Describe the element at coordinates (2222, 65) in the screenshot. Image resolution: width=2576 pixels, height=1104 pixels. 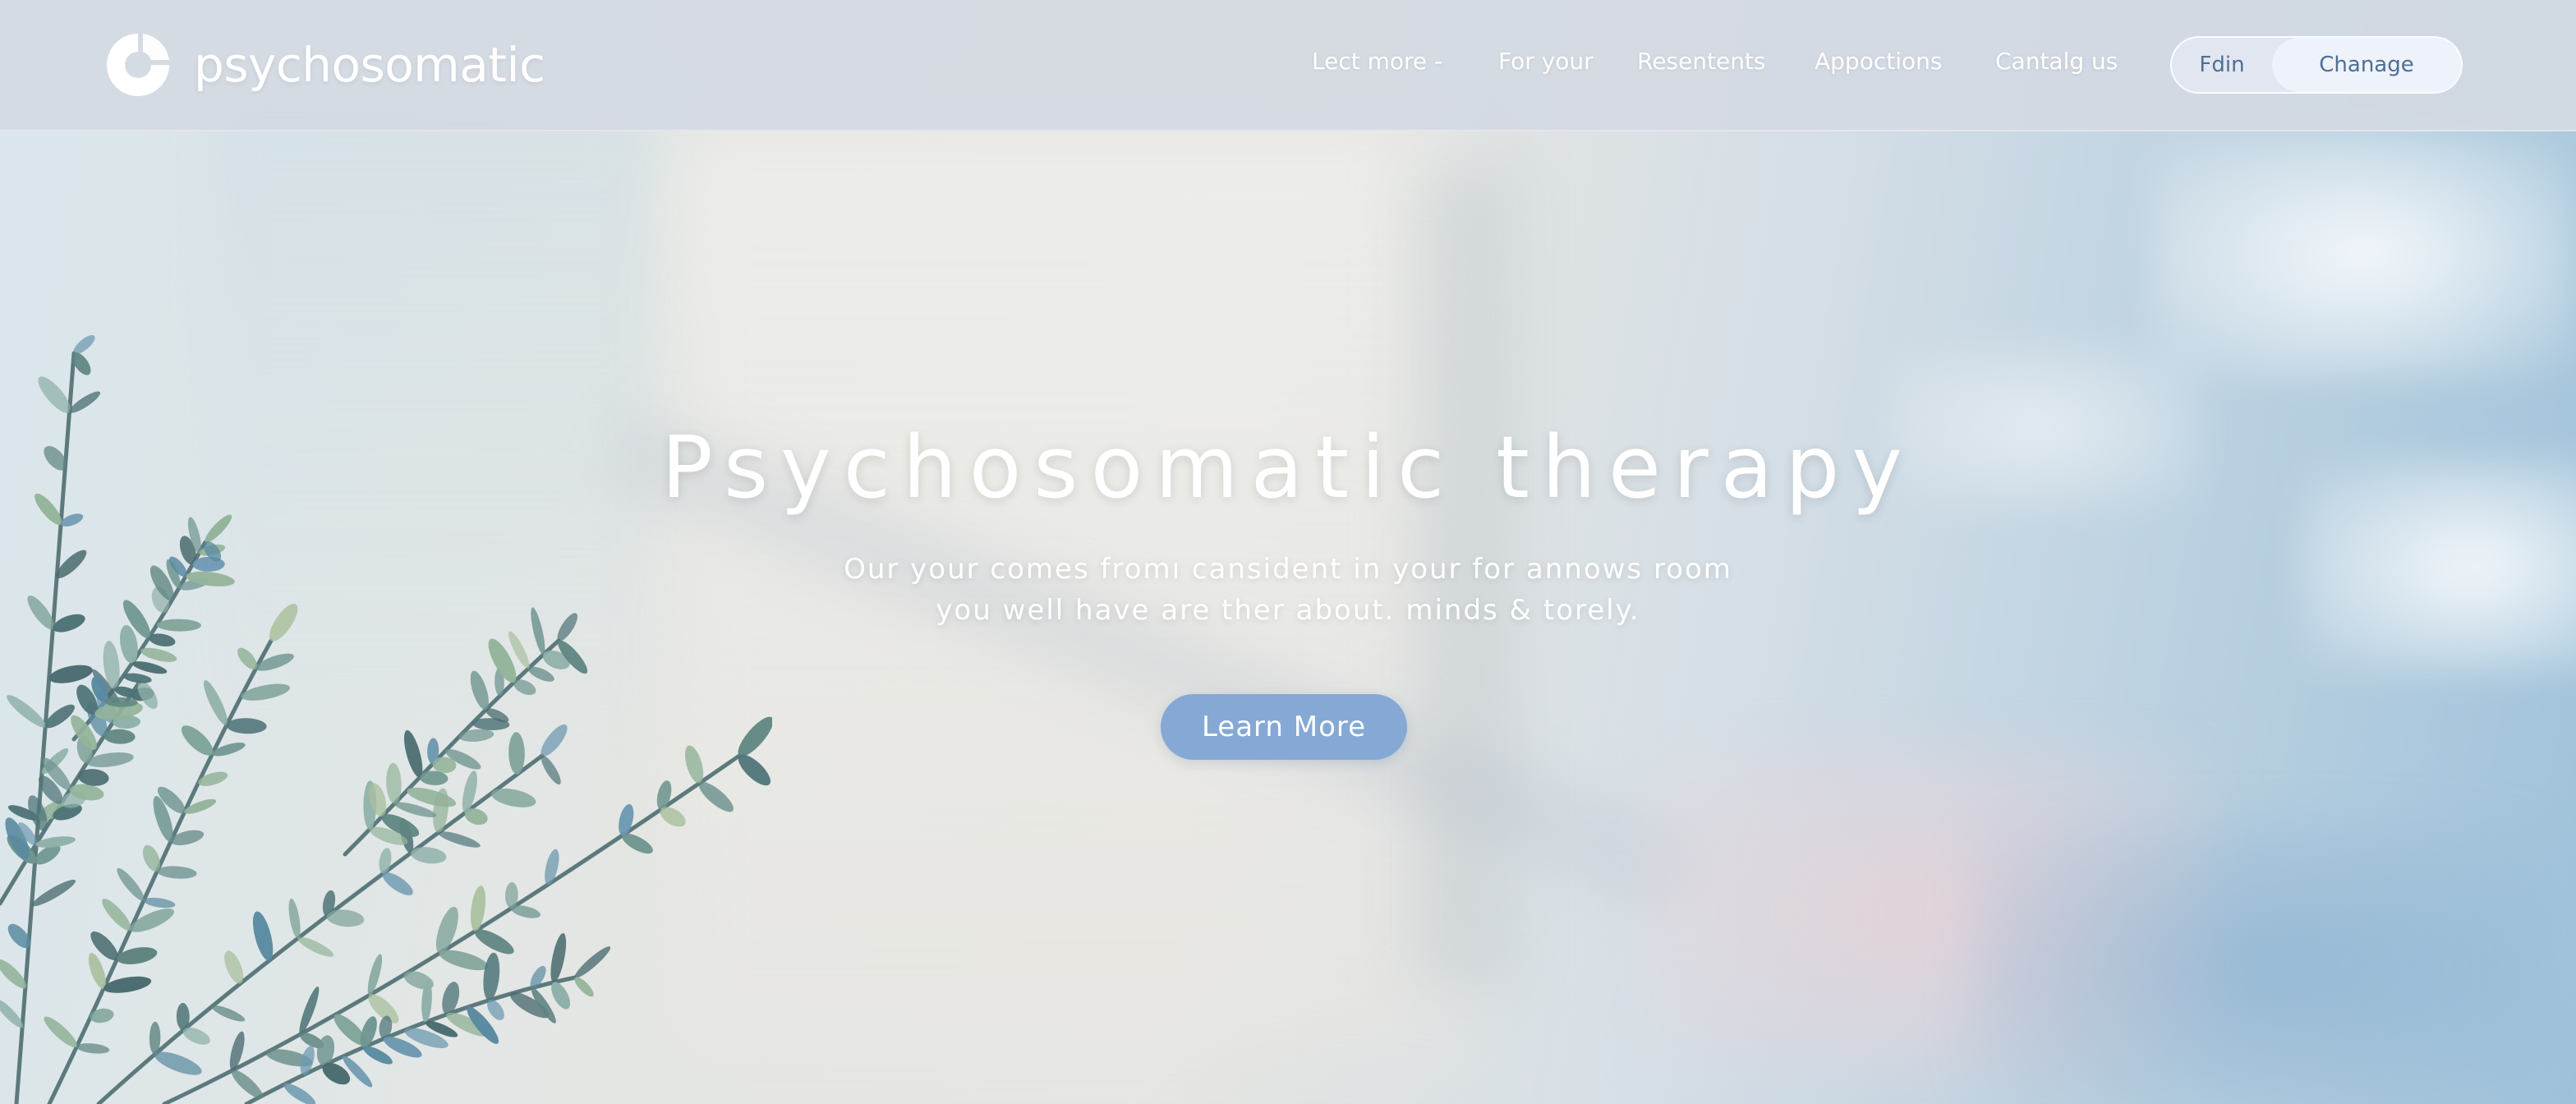
I see `toggle-fdin-button: Fdin` at that location.